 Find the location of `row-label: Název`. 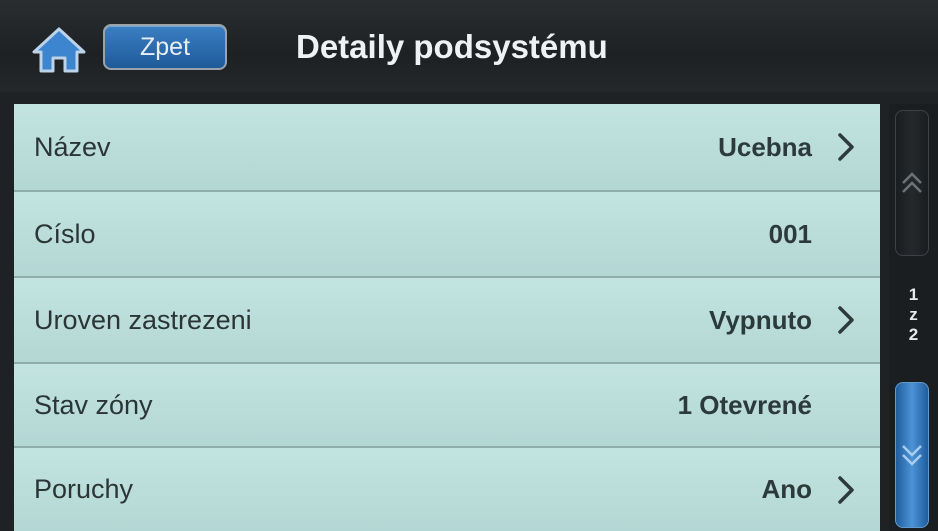

row-label: Název is located at coordinates (72, 146).